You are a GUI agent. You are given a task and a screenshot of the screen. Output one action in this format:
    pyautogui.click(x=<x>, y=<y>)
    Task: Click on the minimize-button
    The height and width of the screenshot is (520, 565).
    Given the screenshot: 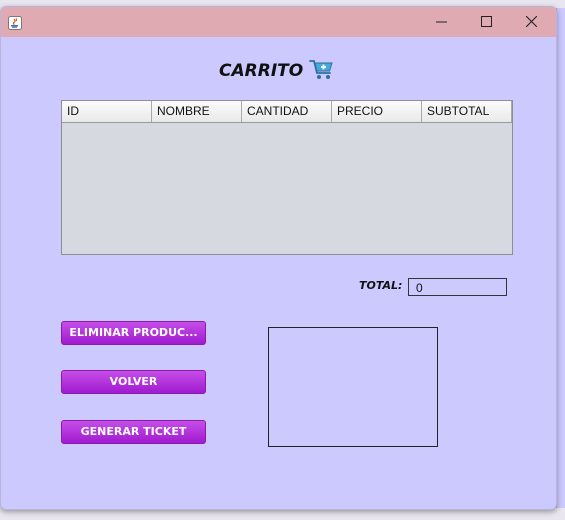 What is the action you would take?
    pyautogui.click(x=441, y=22)
    